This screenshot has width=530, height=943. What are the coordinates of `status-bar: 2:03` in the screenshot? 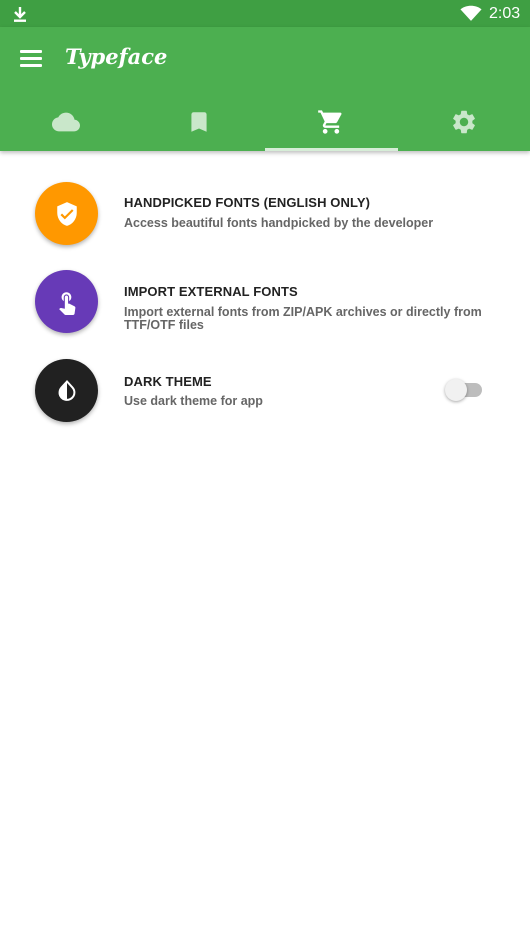 It's located at (265, 13).